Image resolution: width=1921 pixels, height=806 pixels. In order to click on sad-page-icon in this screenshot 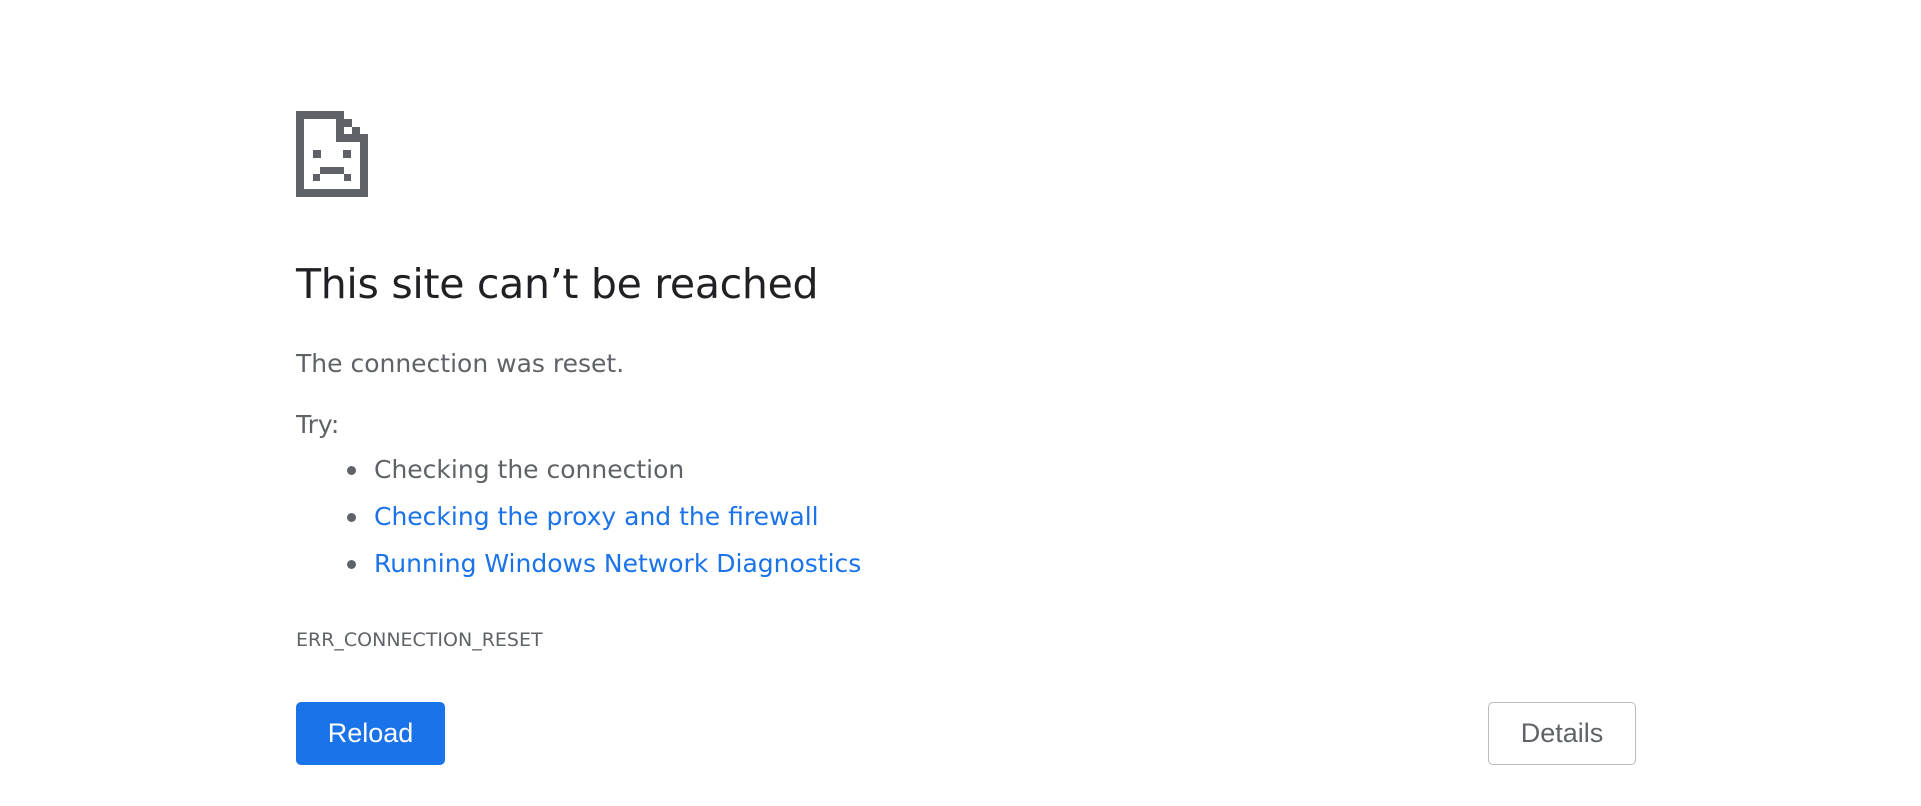, I will do `click(332, 154)`.